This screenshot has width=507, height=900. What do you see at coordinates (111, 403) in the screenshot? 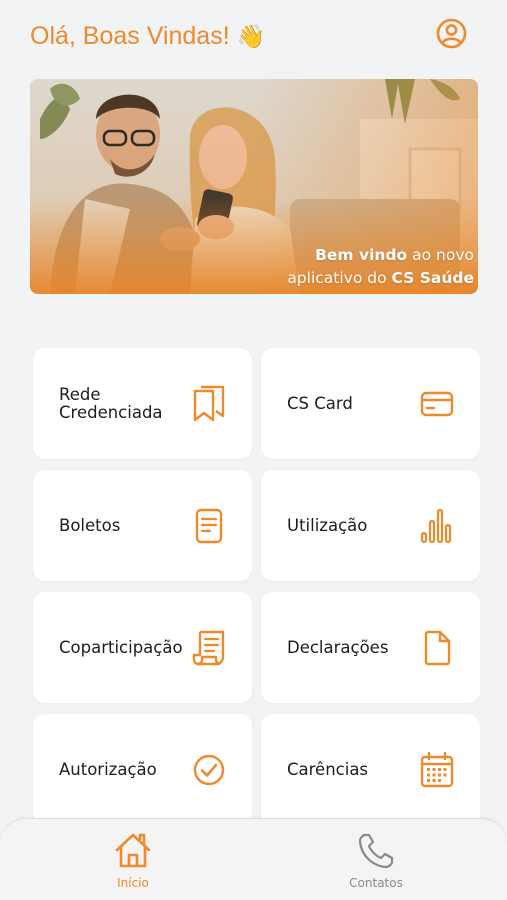
I see `card-label: Rede Credenciada` at bounding box center [111, 403].